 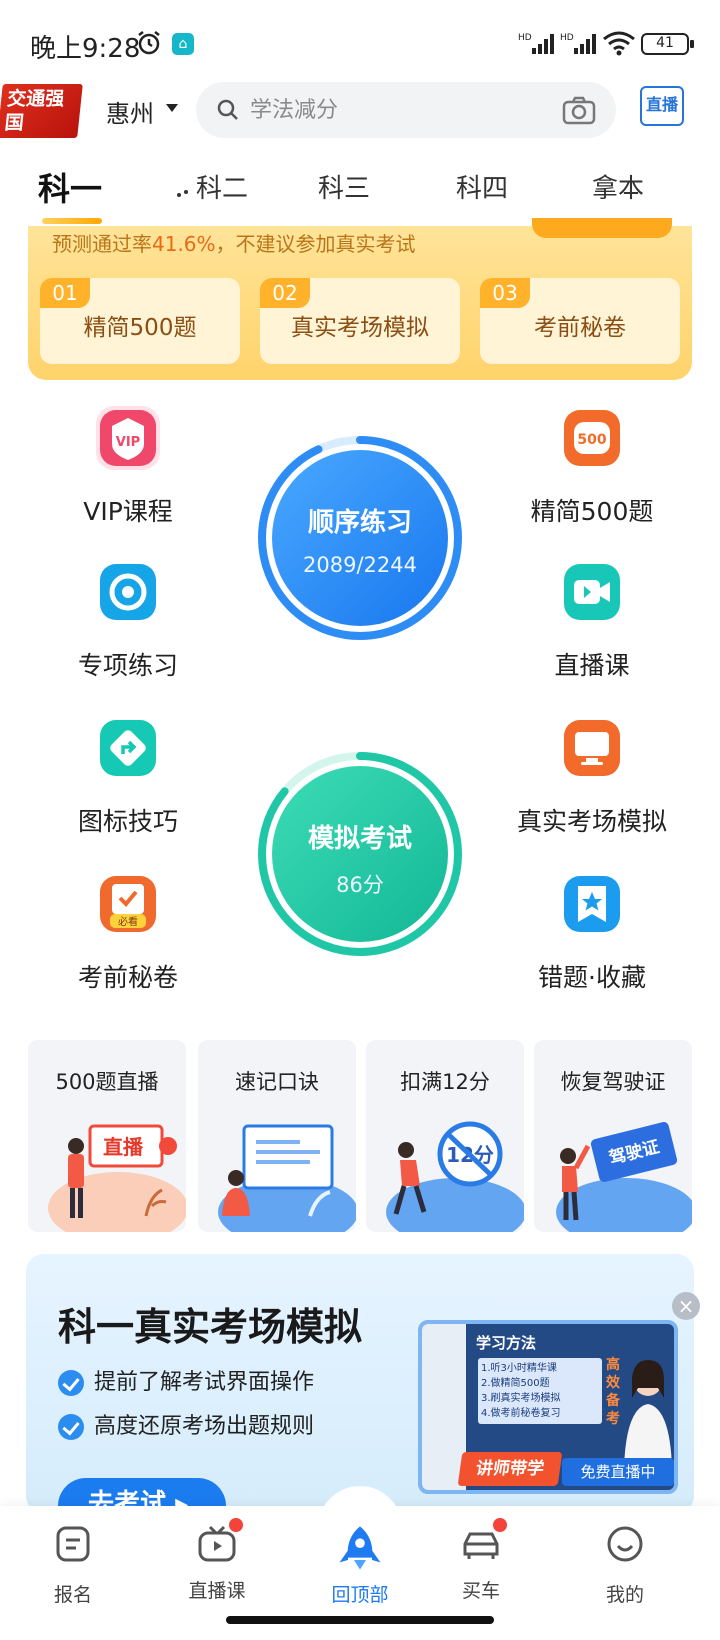 What do you see at coordinates (107, 1082) in the screenshot?
I see `feature-title: 500题直播` at bounding box center [107, 1082].